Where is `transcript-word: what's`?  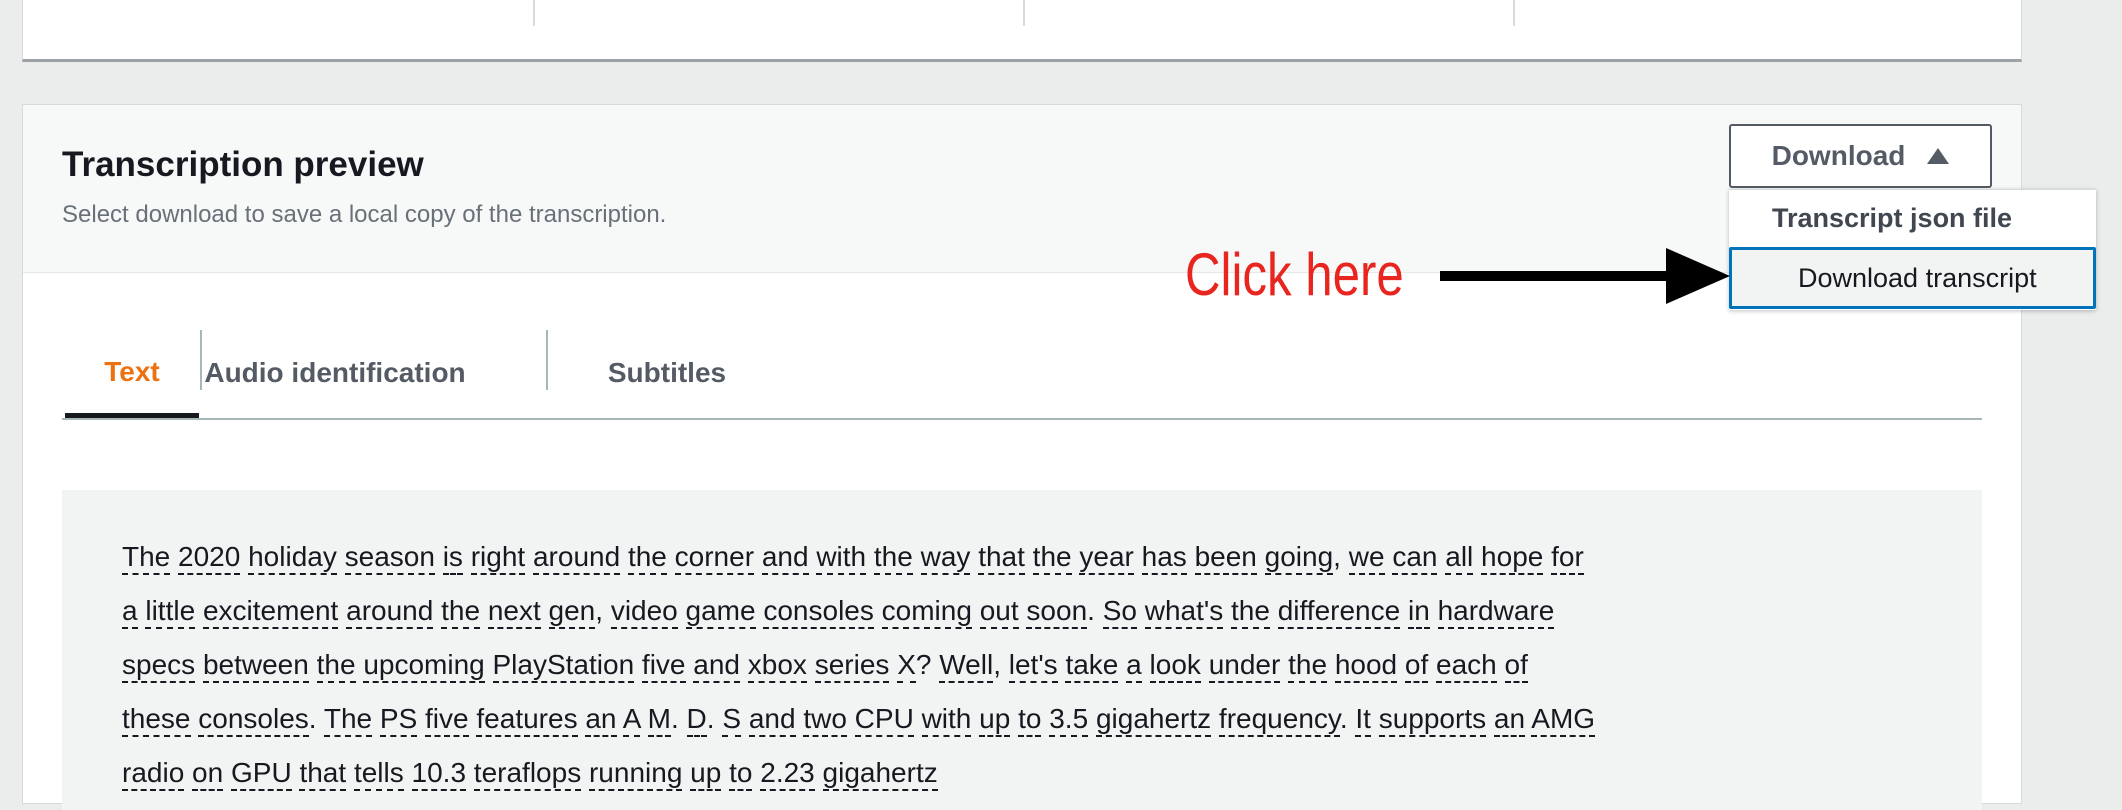
transcript-word: what's is located at coordinates (1184, 612).